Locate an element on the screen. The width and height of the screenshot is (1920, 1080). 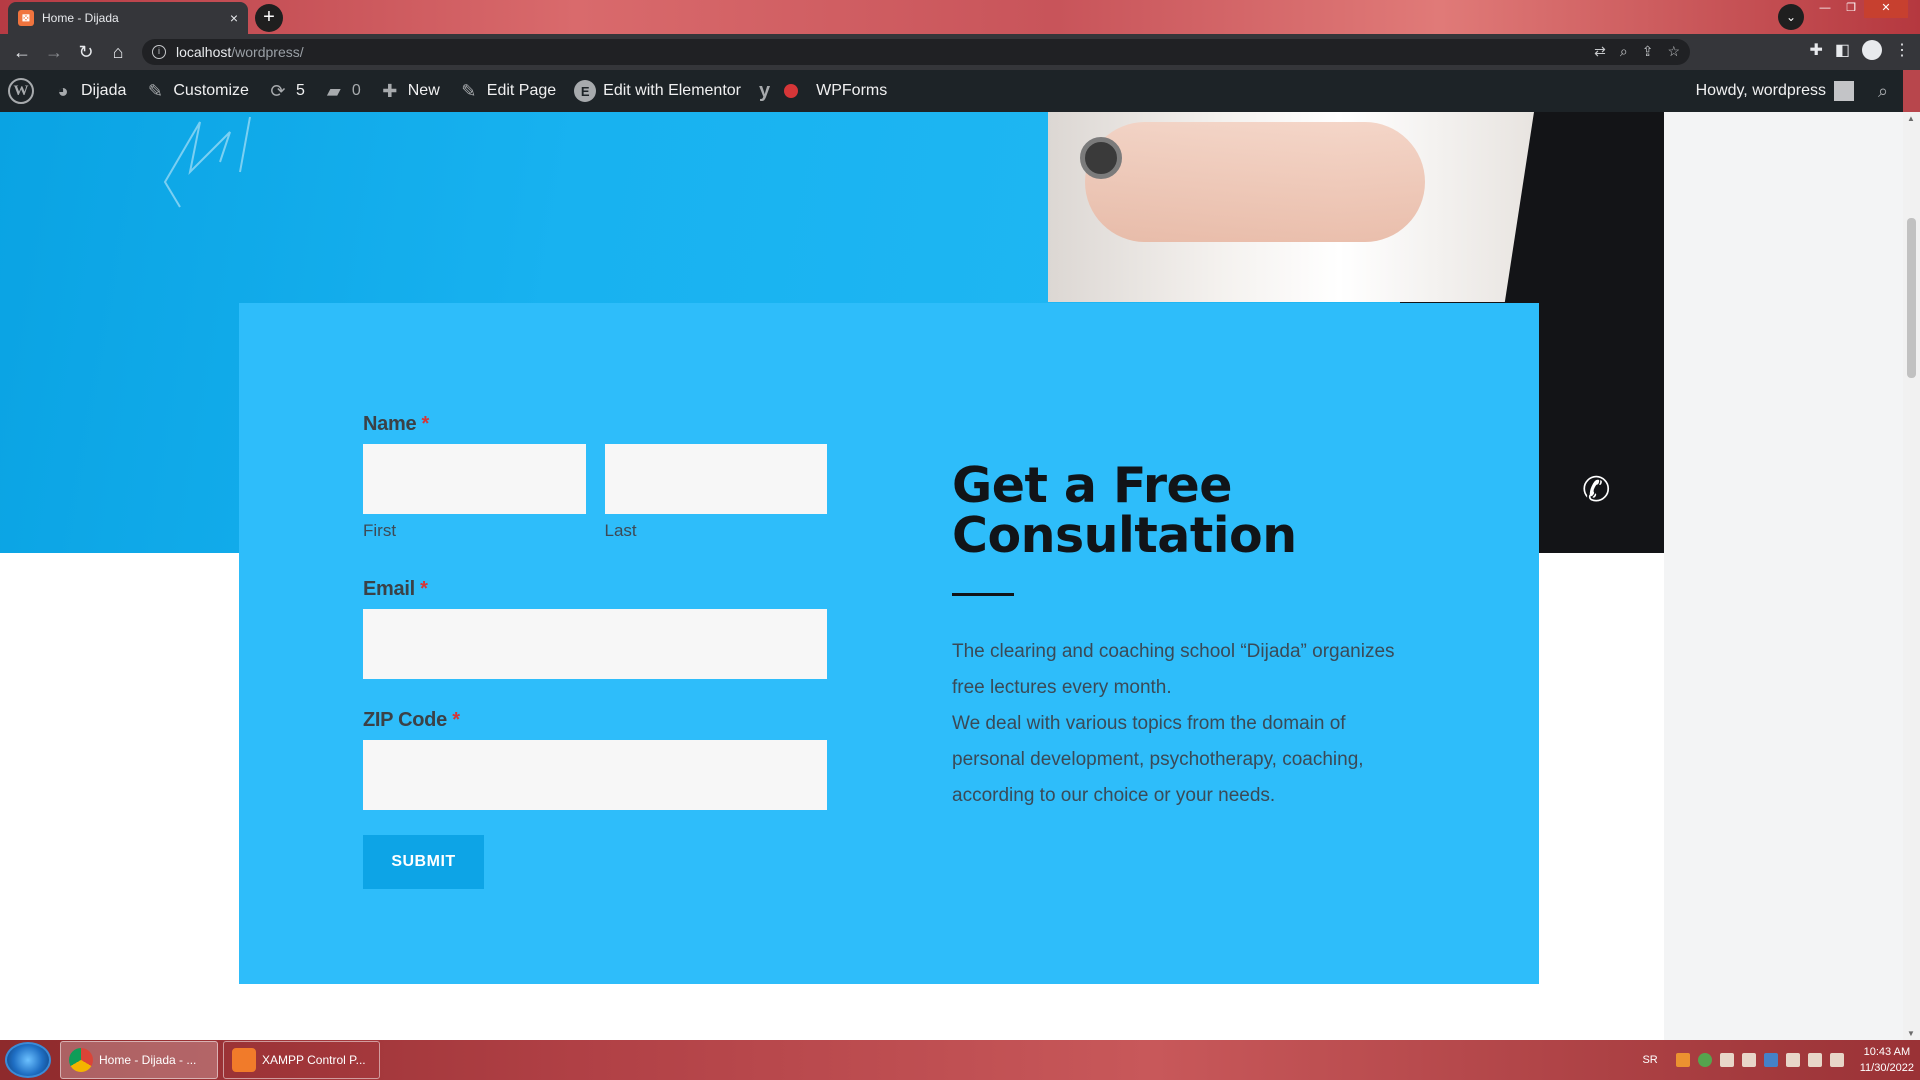
comments-count: 0 is located at coordinates (356, 90).